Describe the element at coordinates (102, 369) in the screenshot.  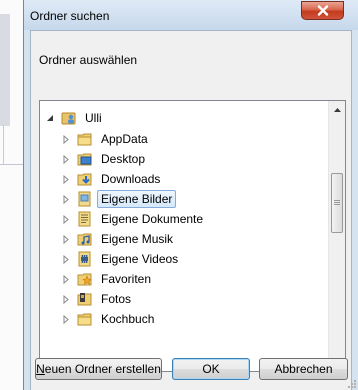
I see `new-folder-label: euen Ordner erstellen` at that location.